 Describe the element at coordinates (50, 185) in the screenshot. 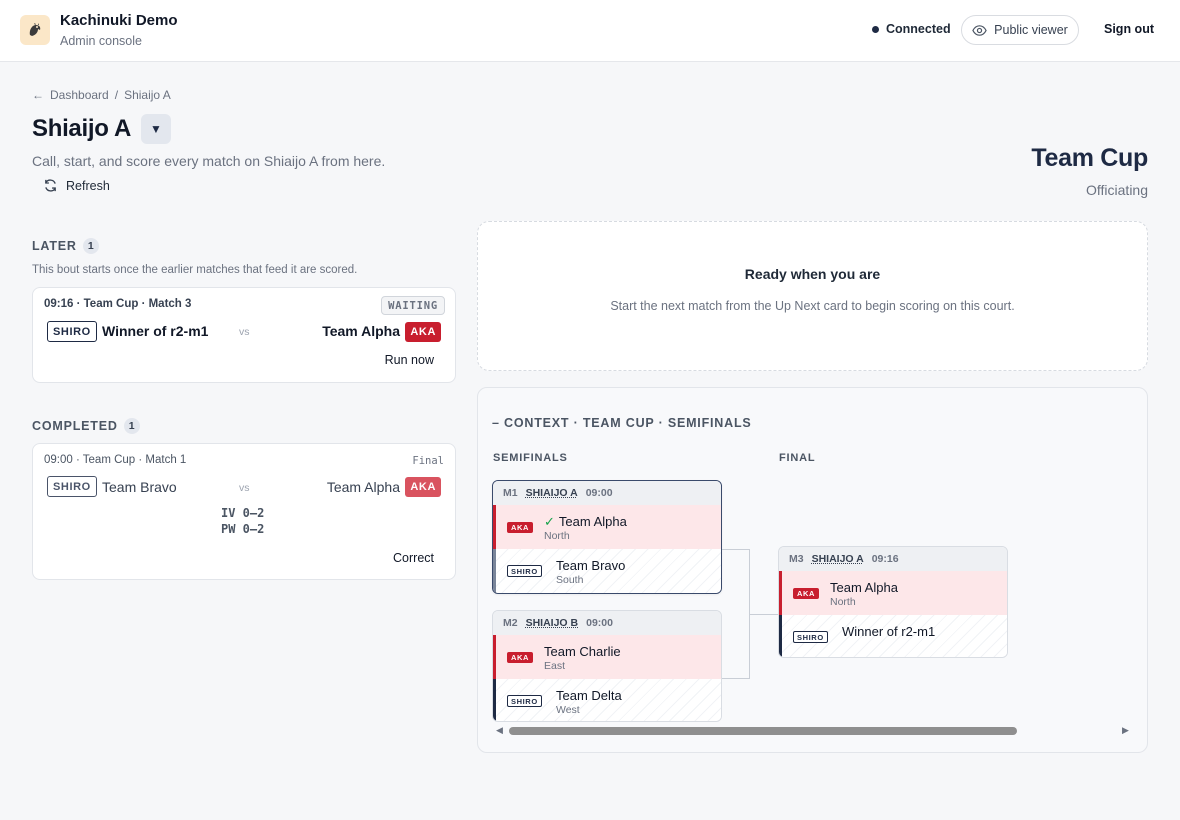

I see `refresh-icon` at that location.